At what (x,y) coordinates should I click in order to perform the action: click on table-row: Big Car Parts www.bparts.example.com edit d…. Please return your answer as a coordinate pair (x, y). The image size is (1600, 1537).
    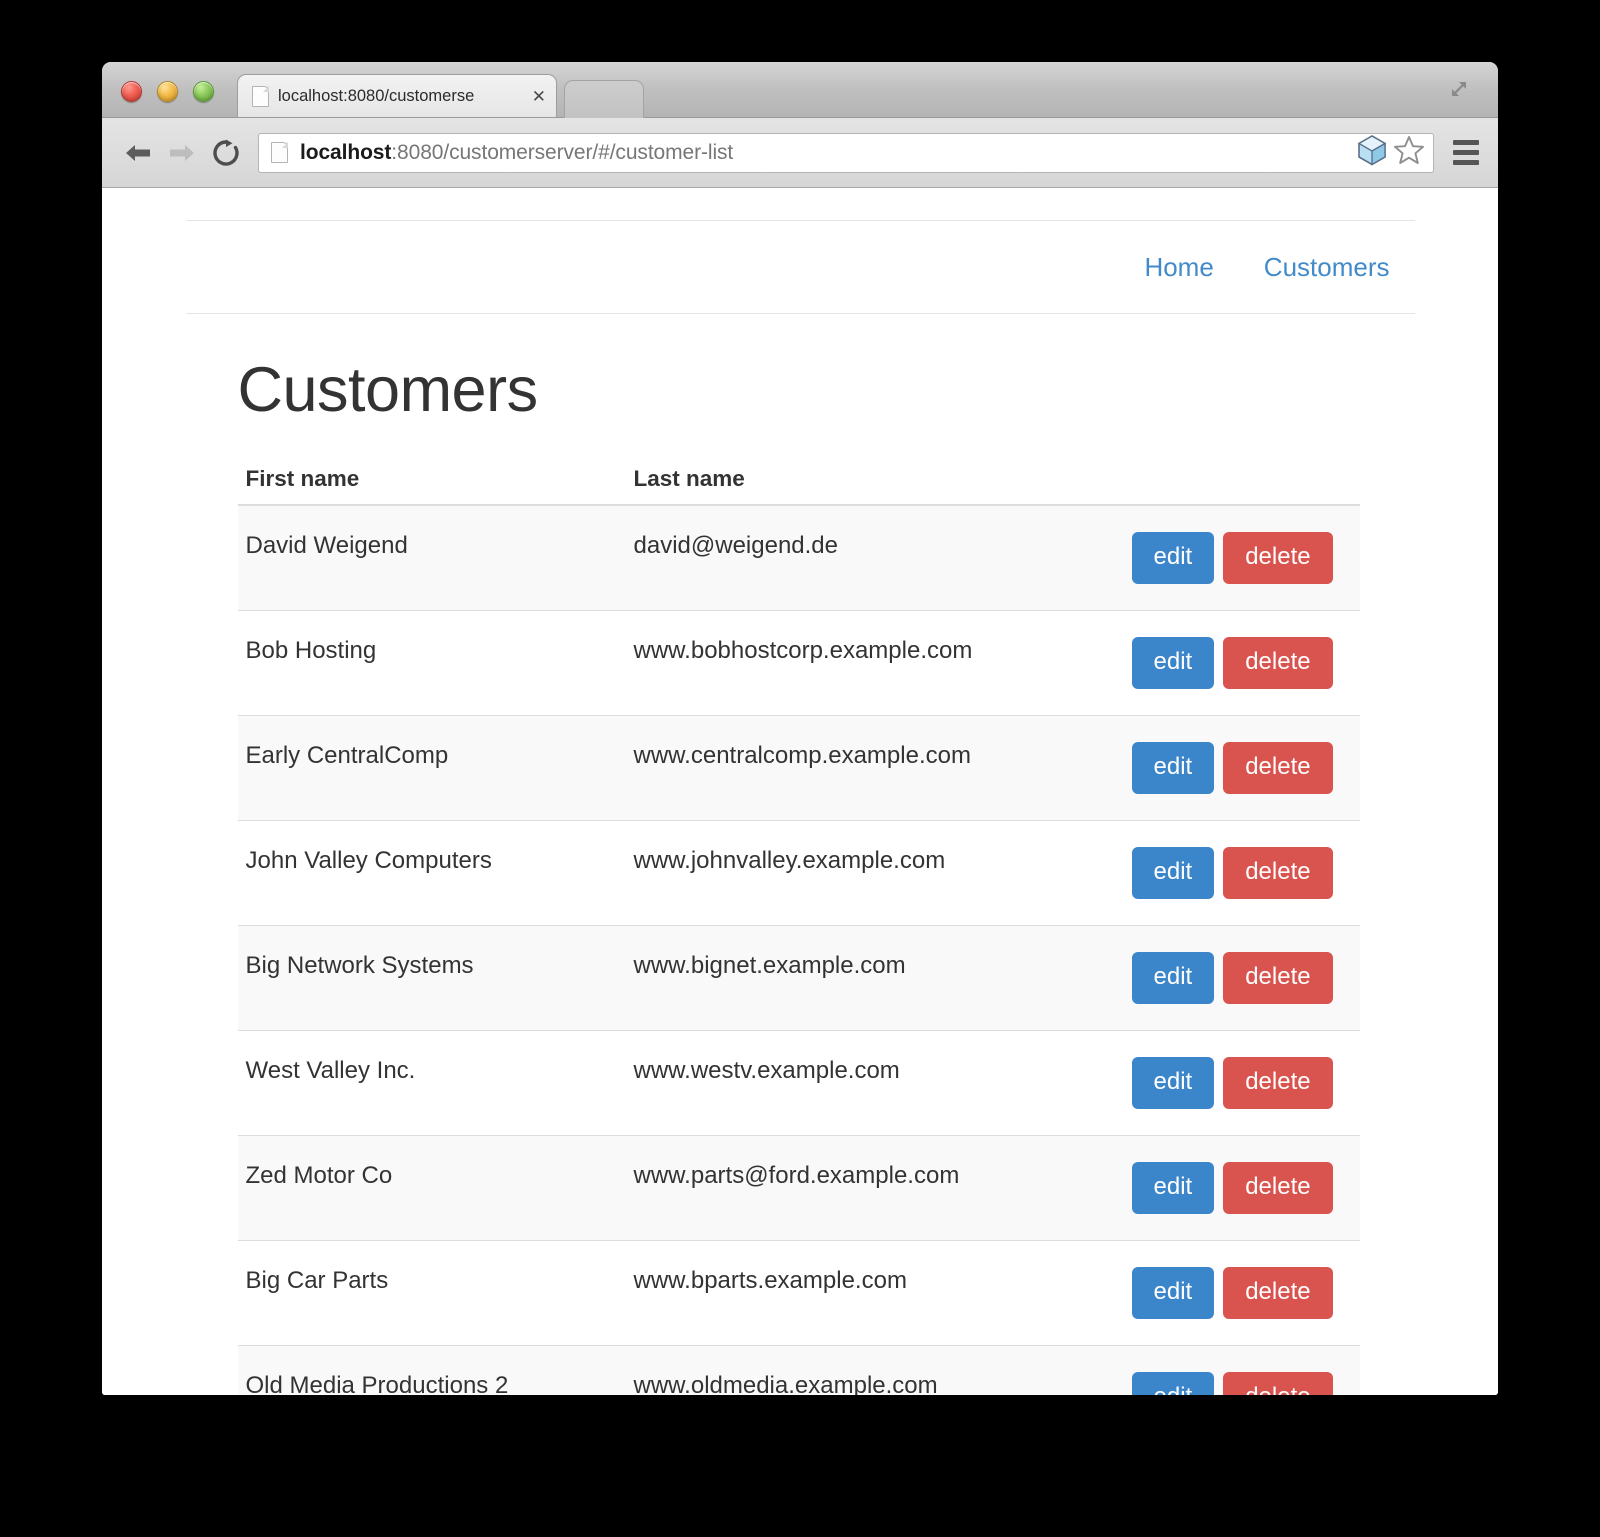
    Looking at the image, I should click on (798, 1293).